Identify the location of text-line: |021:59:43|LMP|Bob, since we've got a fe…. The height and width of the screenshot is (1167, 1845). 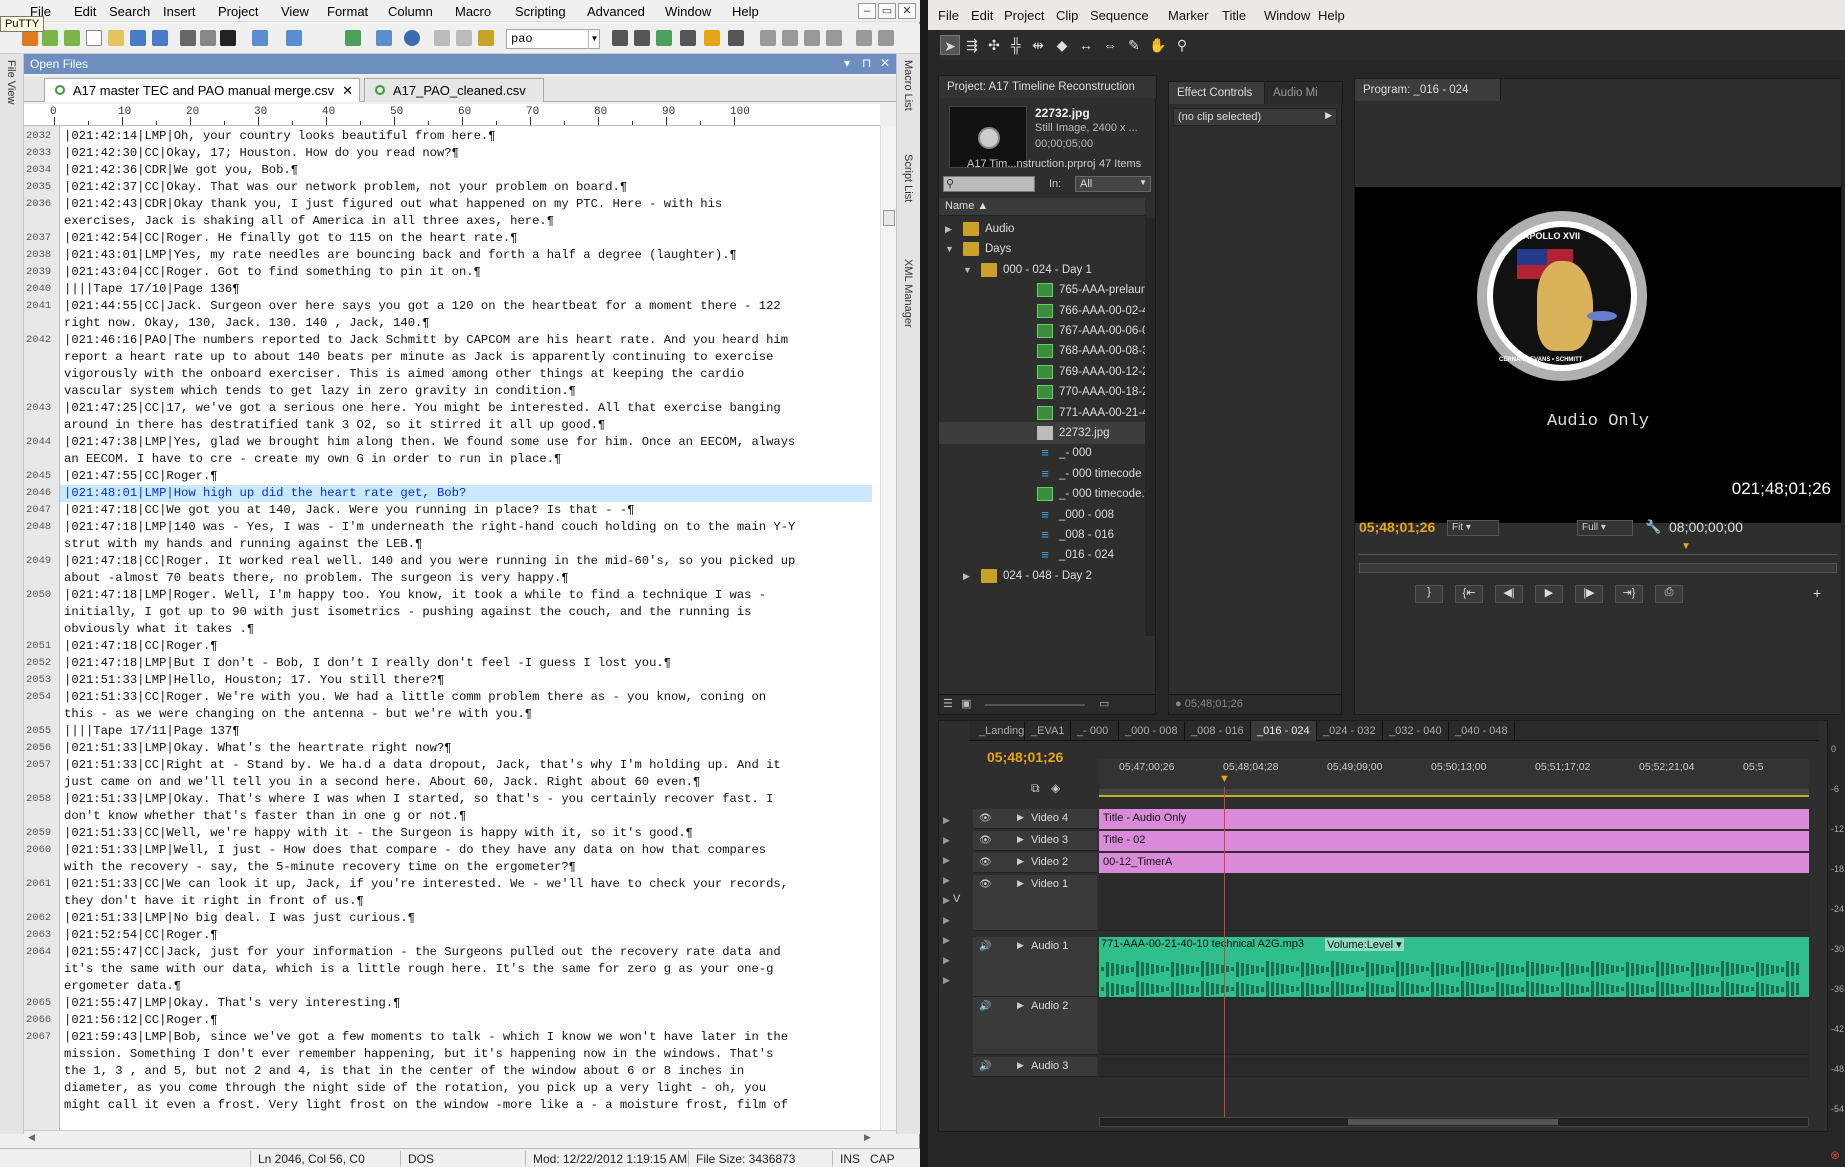
(426, 1037).